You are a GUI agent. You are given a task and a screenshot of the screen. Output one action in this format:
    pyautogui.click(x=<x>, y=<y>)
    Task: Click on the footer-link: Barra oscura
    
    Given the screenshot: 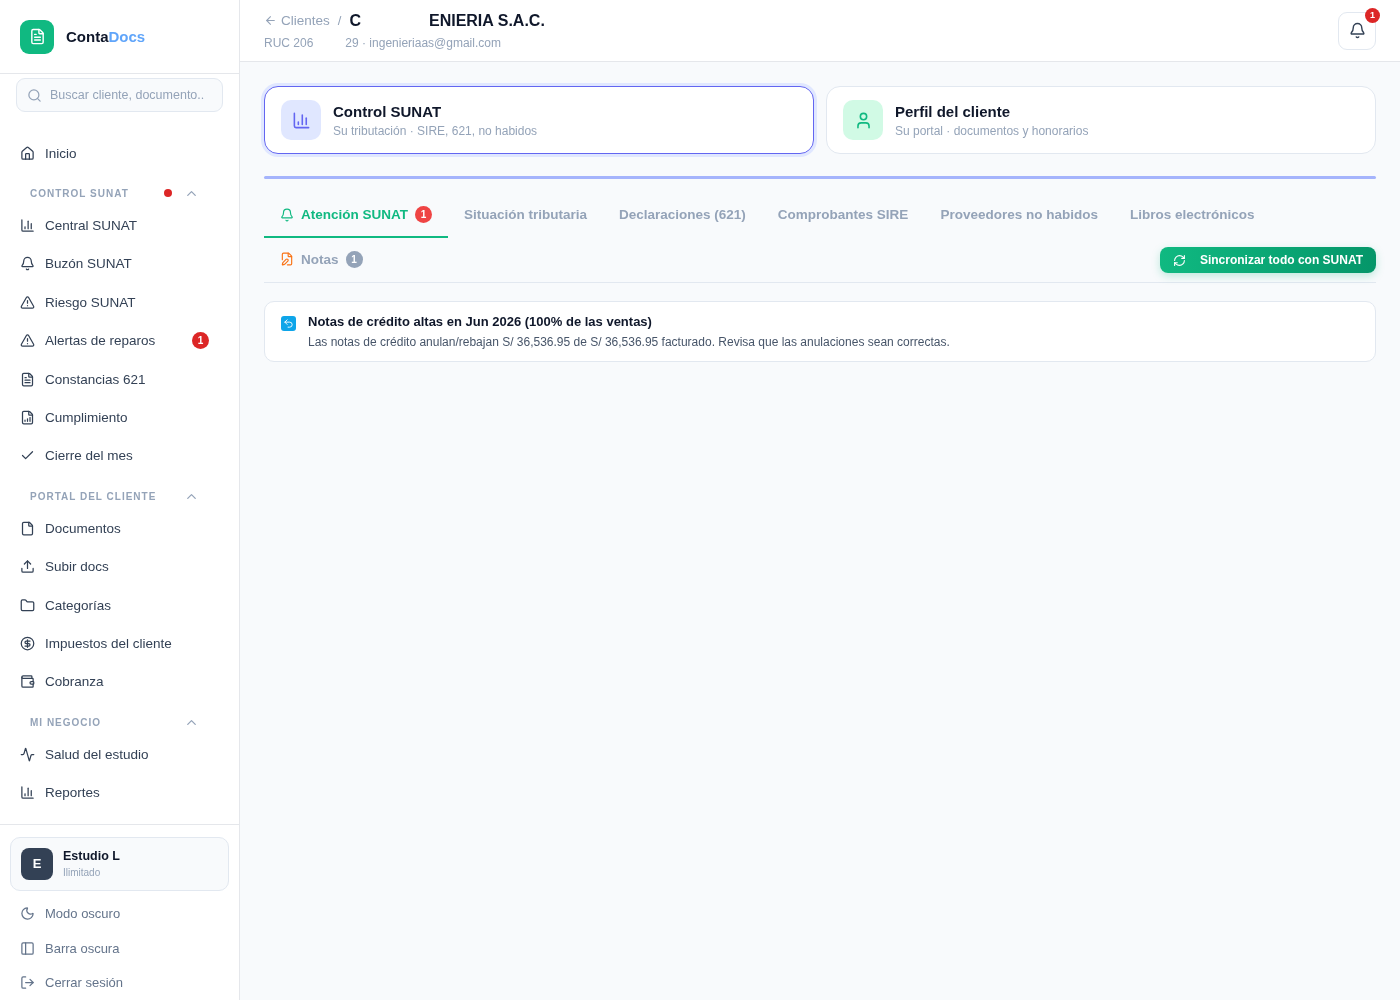 What is the action you would take?
    pyautogui.click(x=119, y=948)
    